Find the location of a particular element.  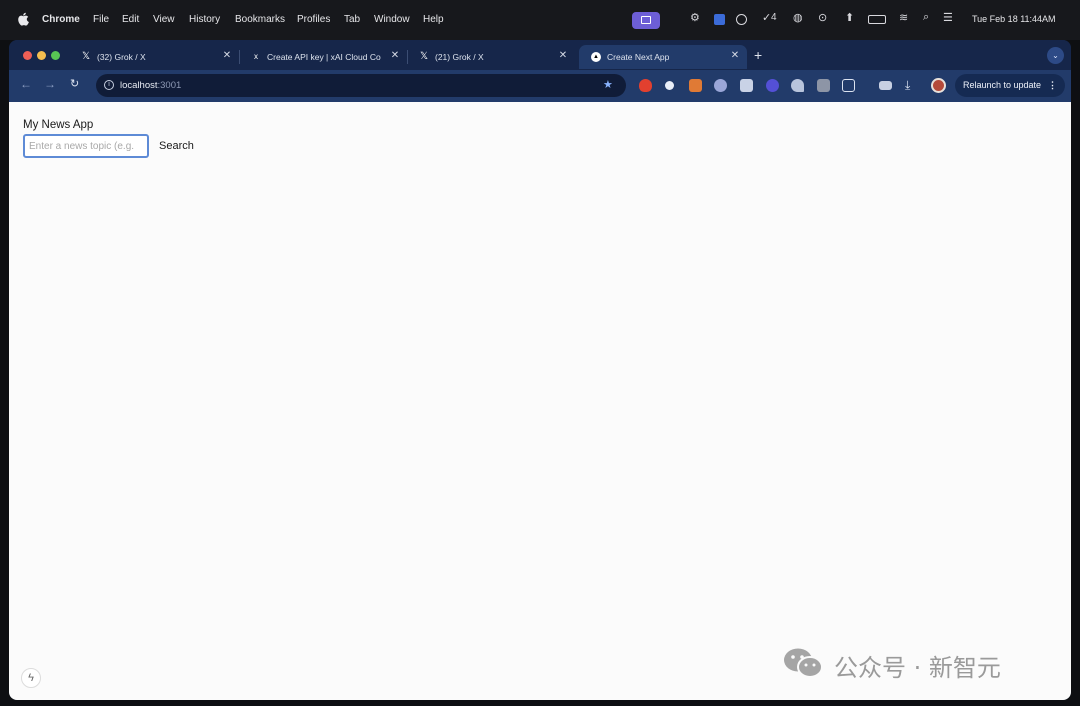

screen-recording-icon is located at coordinates (646, 20).